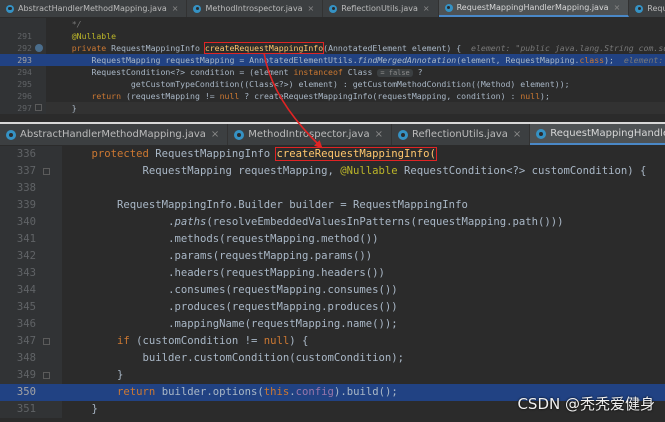 This screenshot has height=422, width=665. I want to click on line-number: 351, so click(31, 409).